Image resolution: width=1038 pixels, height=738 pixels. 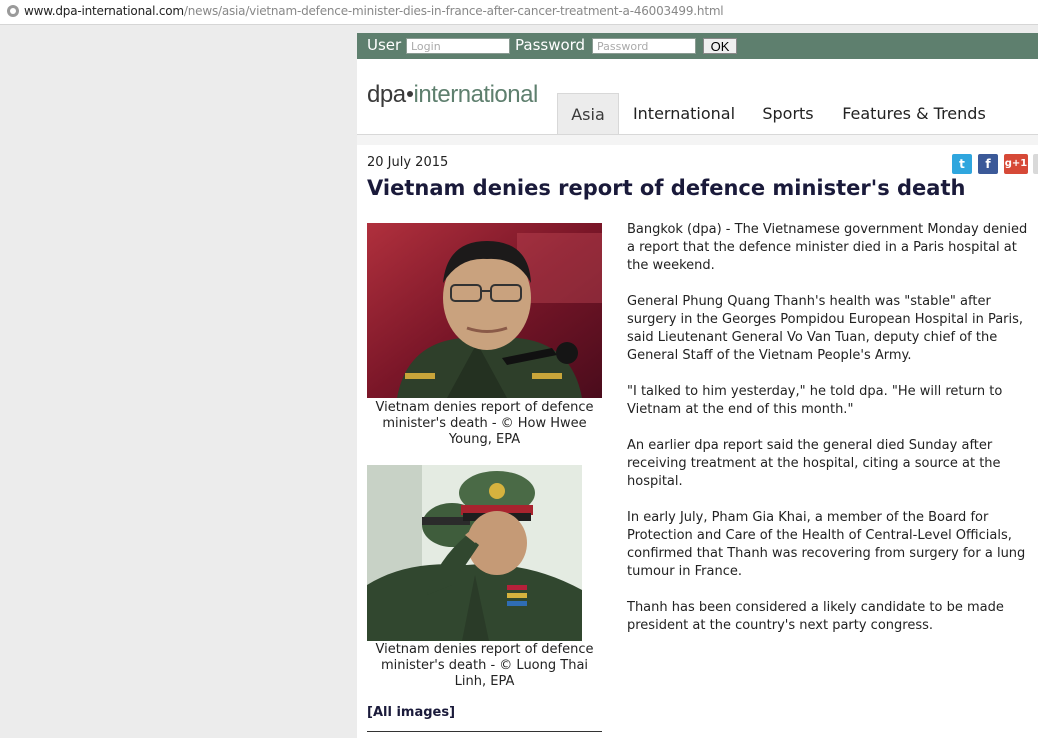 What do you see at coordinates (409, 93) in the screenshot?
I see `logo-dot-icon` at bounding box center [409, 93].